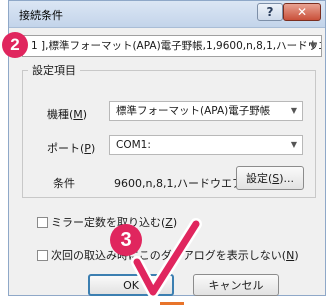 This screenshot has height=307, width=334. I want to click on port-value: COM1:, so click(133, 145).